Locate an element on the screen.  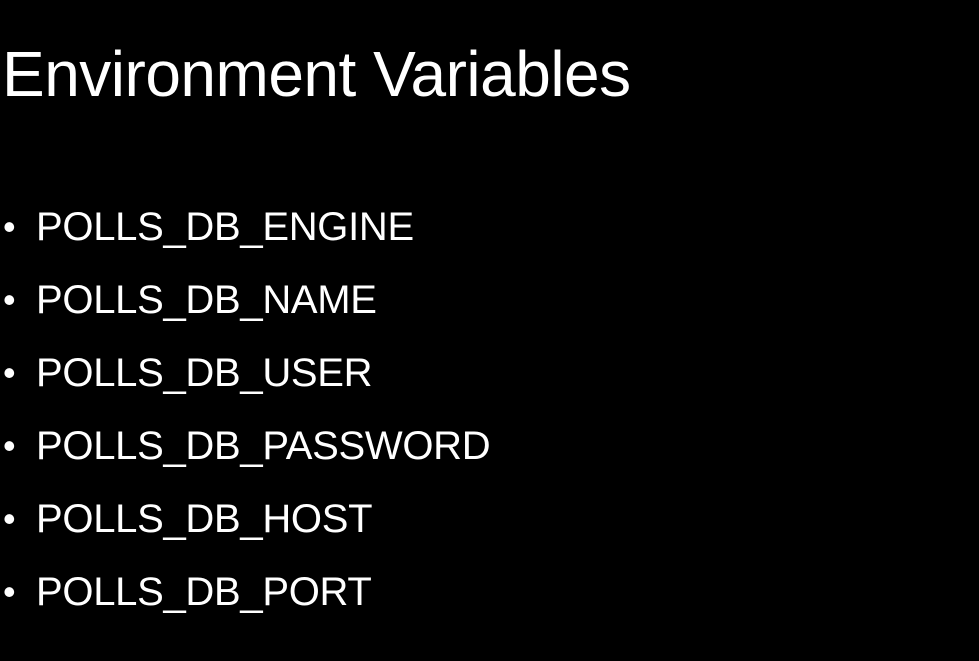
bullet-label: POLLS_DB_HOST is located at coordinates (204, 518).